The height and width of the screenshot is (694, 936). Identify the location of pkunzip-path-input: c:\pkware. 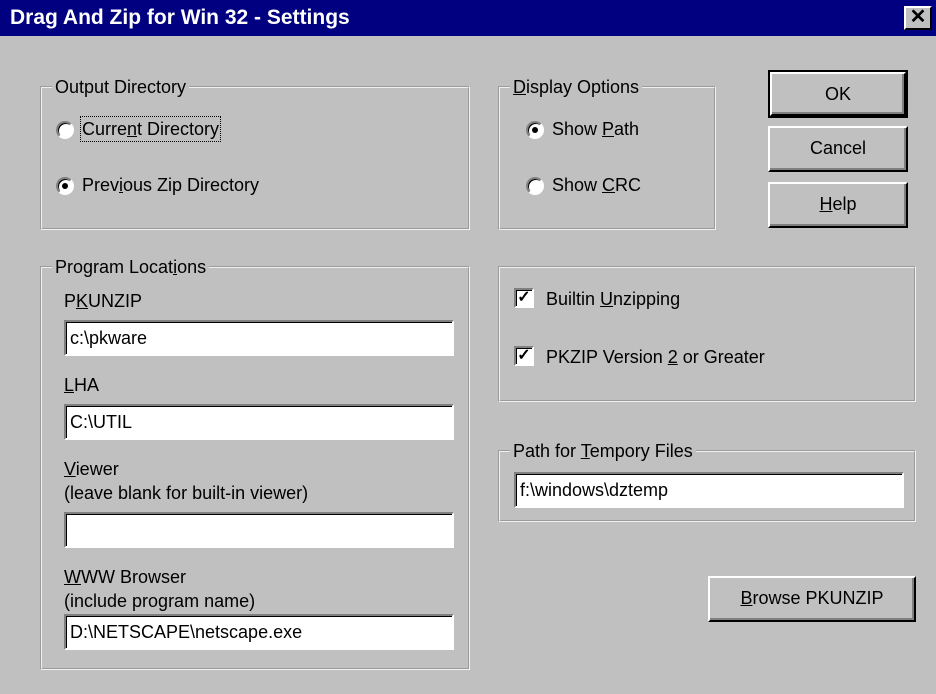
(259, 338).